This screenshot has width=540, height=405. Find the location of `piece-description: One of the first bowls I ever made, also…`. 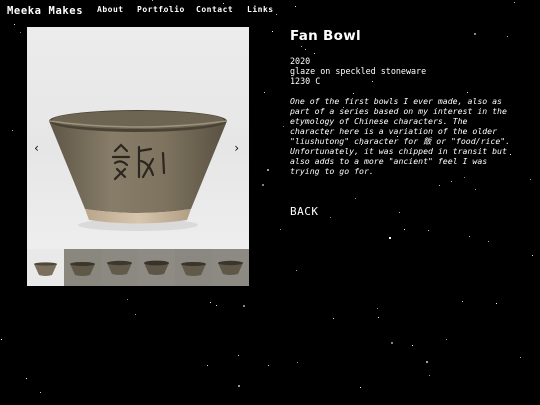

piece-description: One of the first bowls I ever made, also… is located at coordinates (400, 136).